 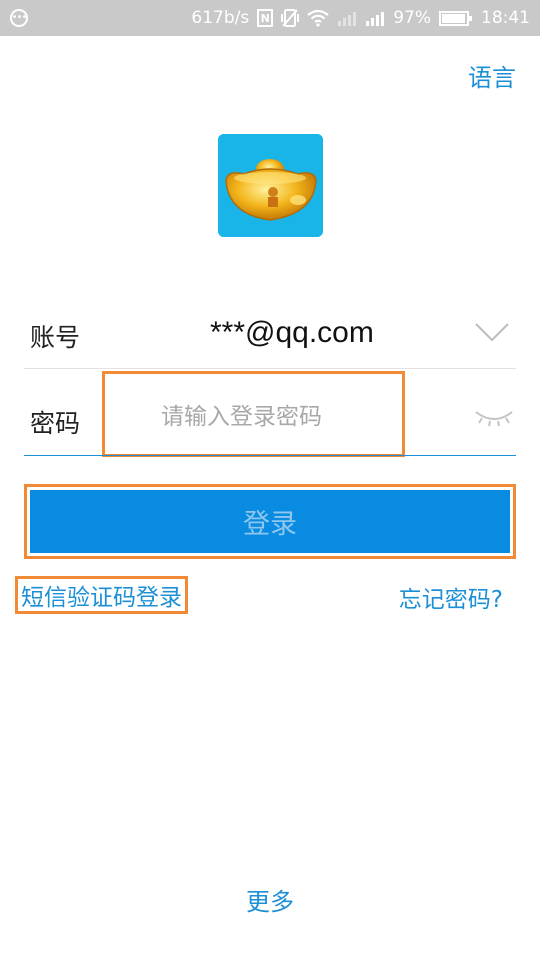 I want to click on account-field: ***@qq.com, so click(x=292, y=333).